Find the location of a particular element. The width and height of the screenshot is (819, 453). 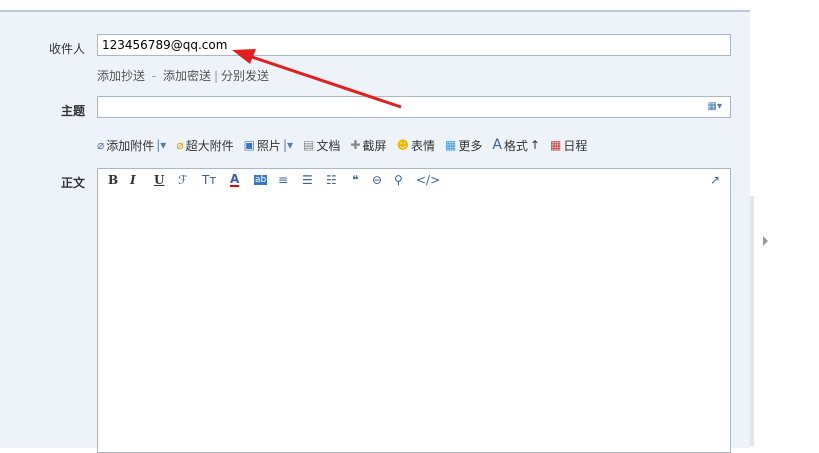

emoji-button: ☻ 表情 is located at coordinates (415, 145).